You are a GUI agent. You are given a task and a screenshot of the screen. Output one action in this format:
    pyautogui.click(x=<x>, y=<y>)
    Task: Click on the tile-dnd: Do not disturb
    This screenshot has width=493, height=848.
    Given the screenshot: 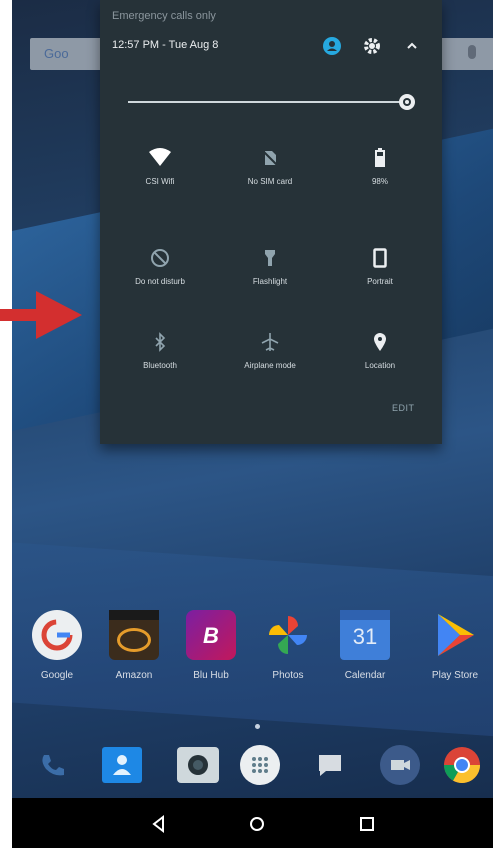 What is the action you would take?
    pyautogui.click(x=160, y=288)
    